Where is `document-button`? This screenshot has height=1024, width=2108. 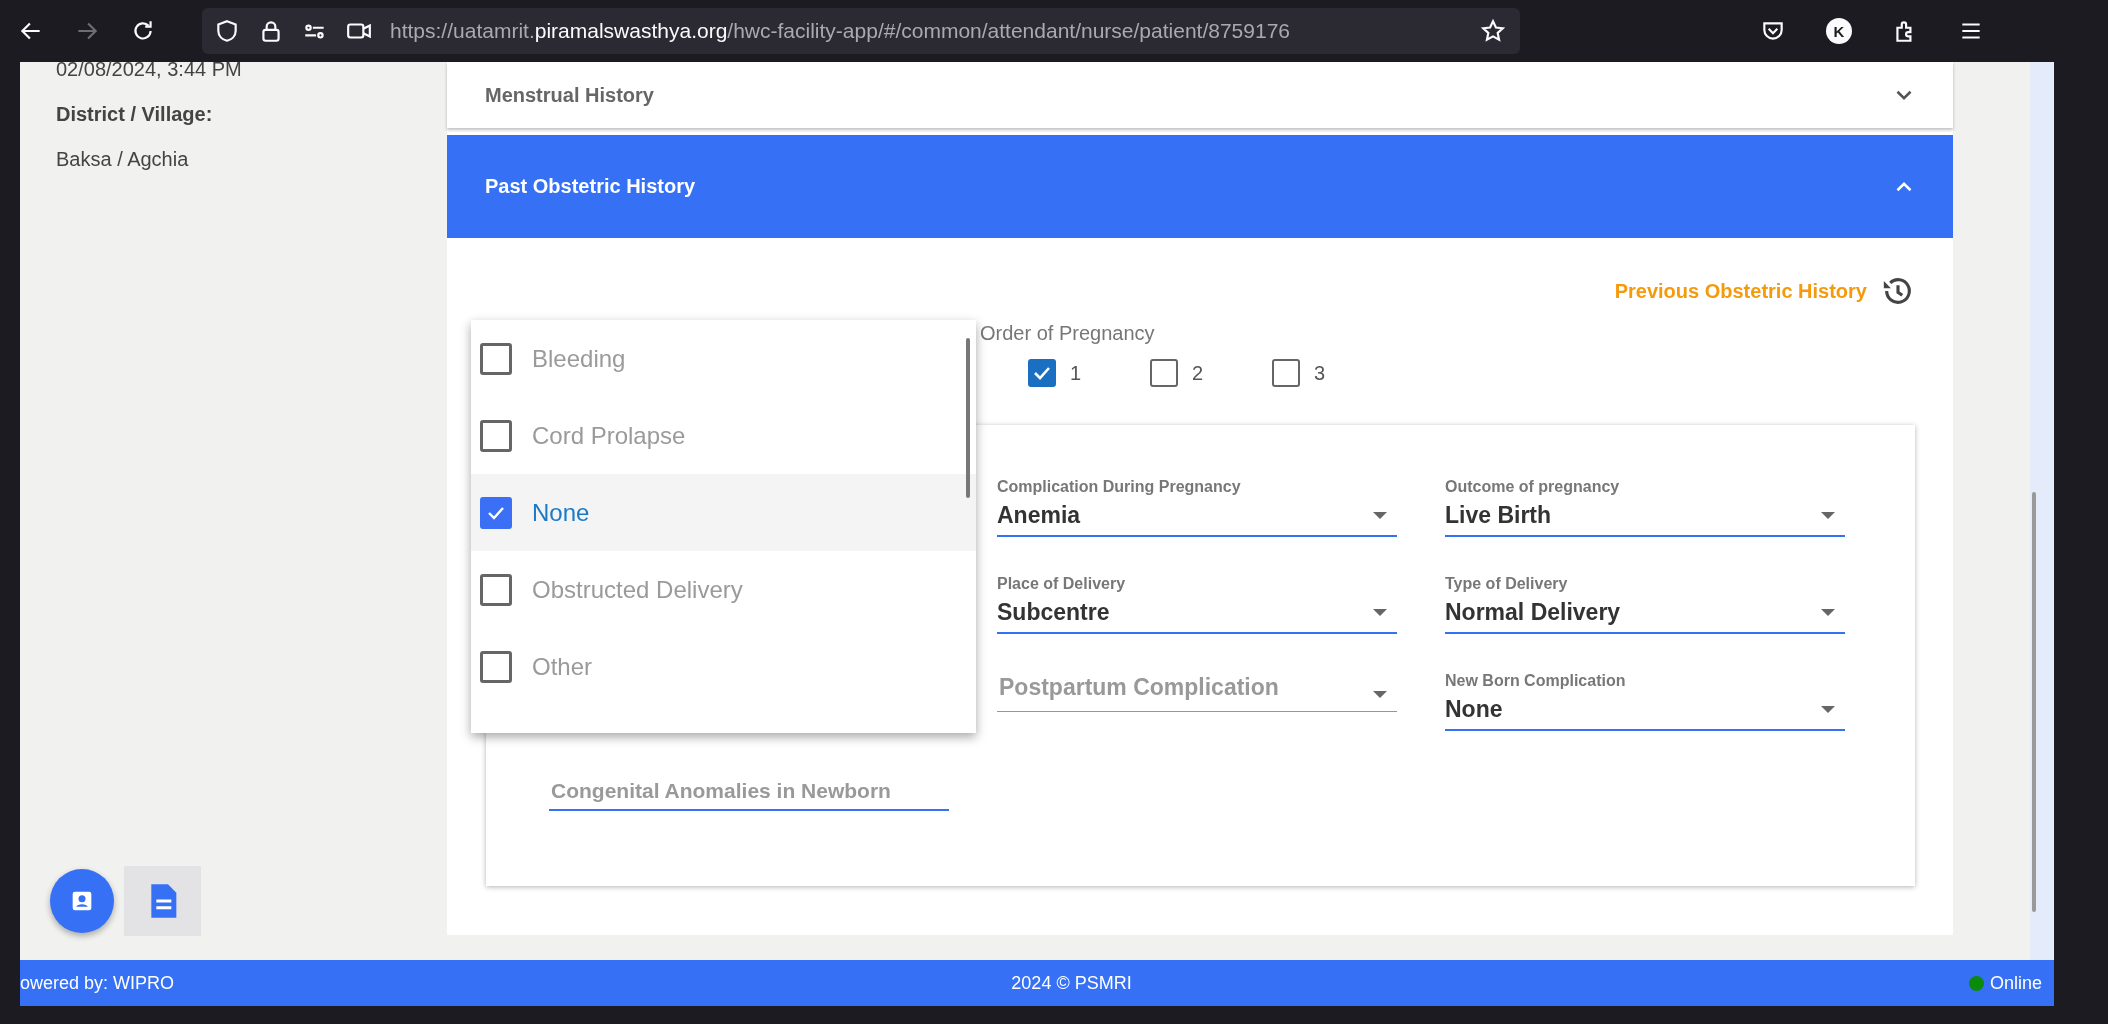 document-button is located at coordinates (162, 901).